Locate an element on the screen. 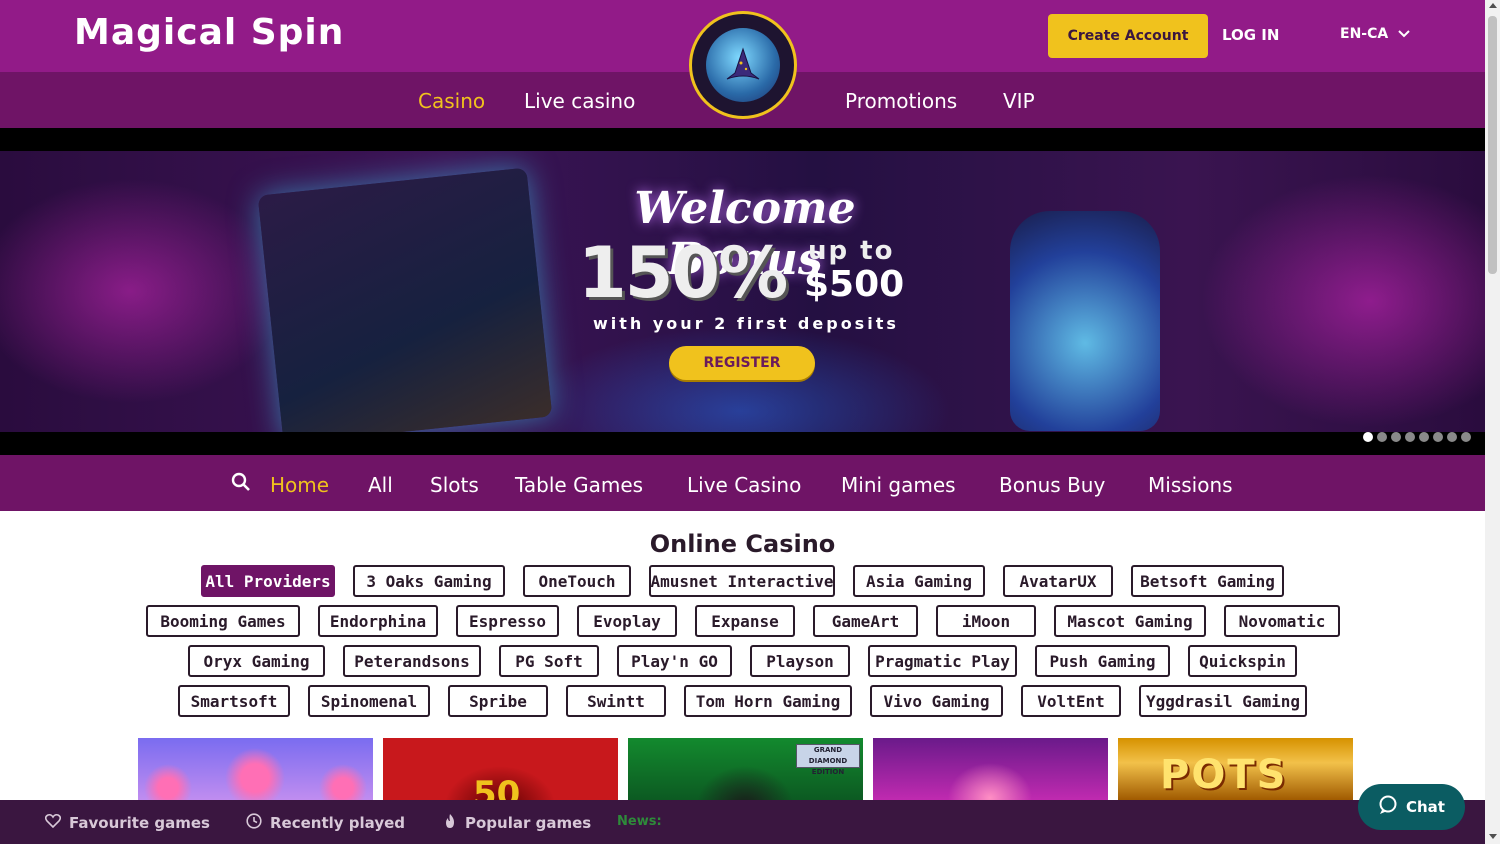 This screenshot has width=1500, height=844. provider-filter: Playson is located at coordinates (800, 661).